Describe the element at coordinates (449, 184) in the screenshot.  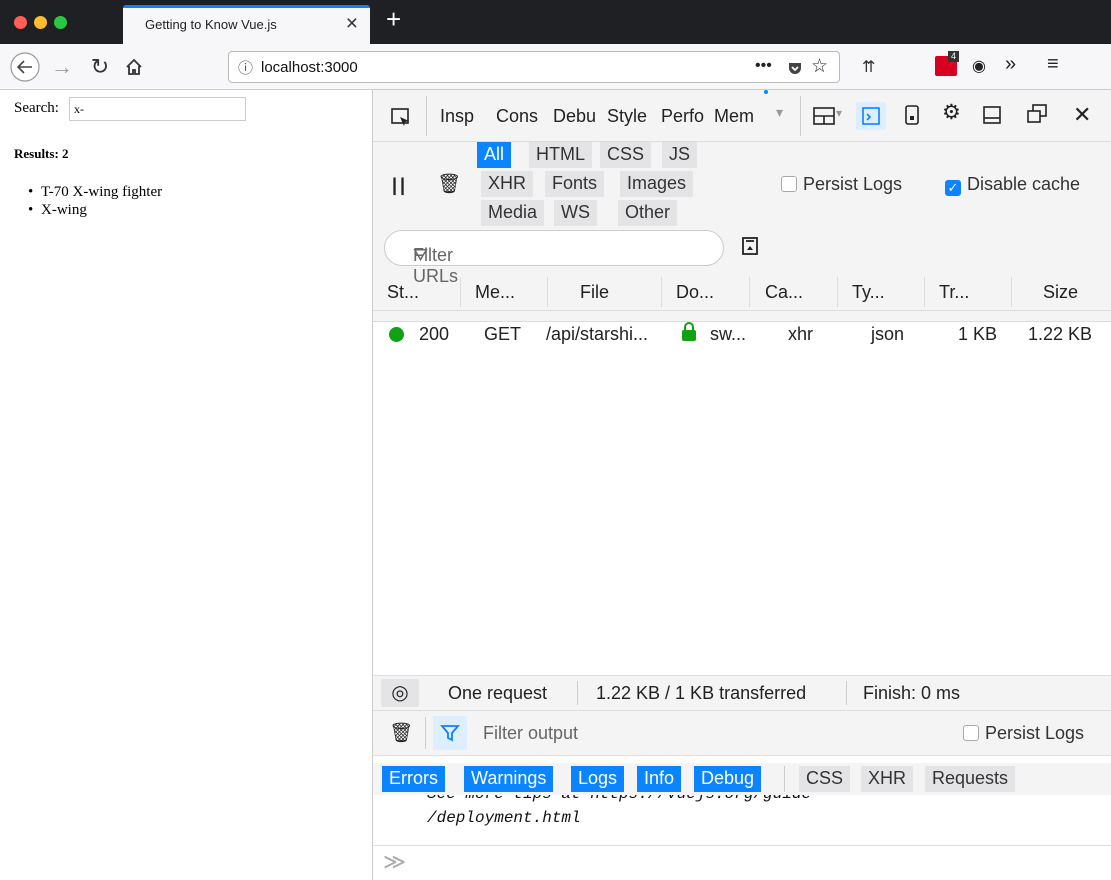
I see `clear-trash-icon: 🗑` at that location.